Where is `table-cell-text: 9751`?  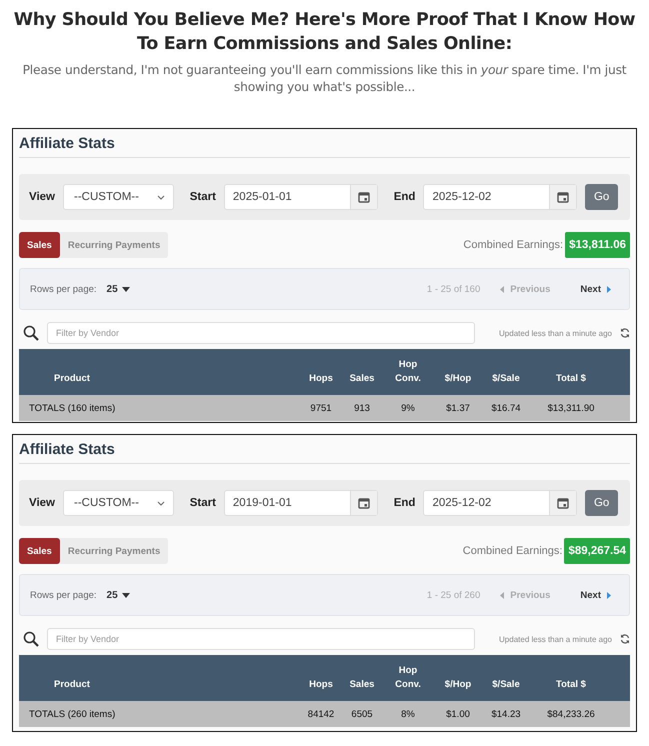
table-cell-text: 9751 is located at coordinates (321, 408).